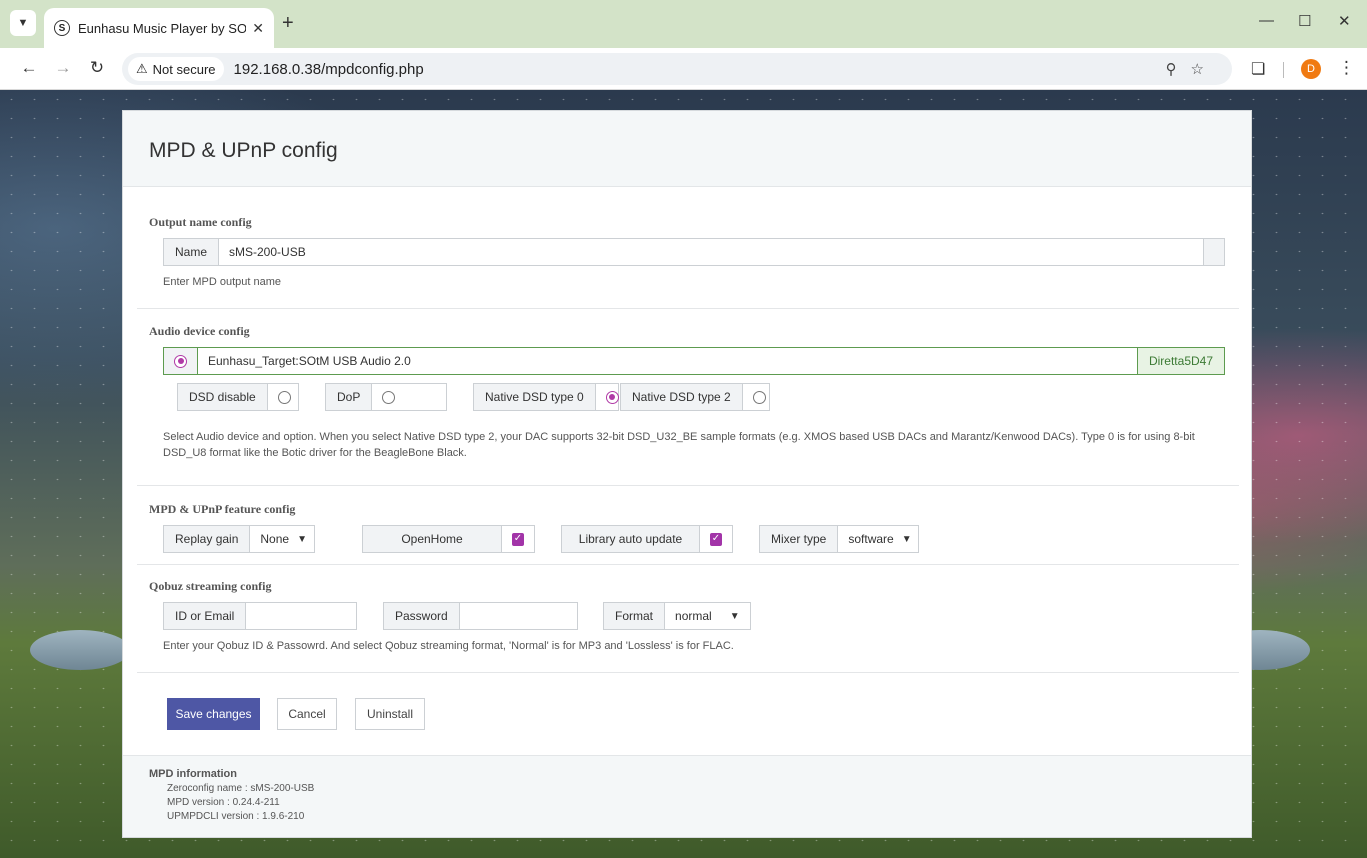 The height and width of the screenshot is (858, 1367). I want to click on qobuz-password-group: Password, so click(480, 616).